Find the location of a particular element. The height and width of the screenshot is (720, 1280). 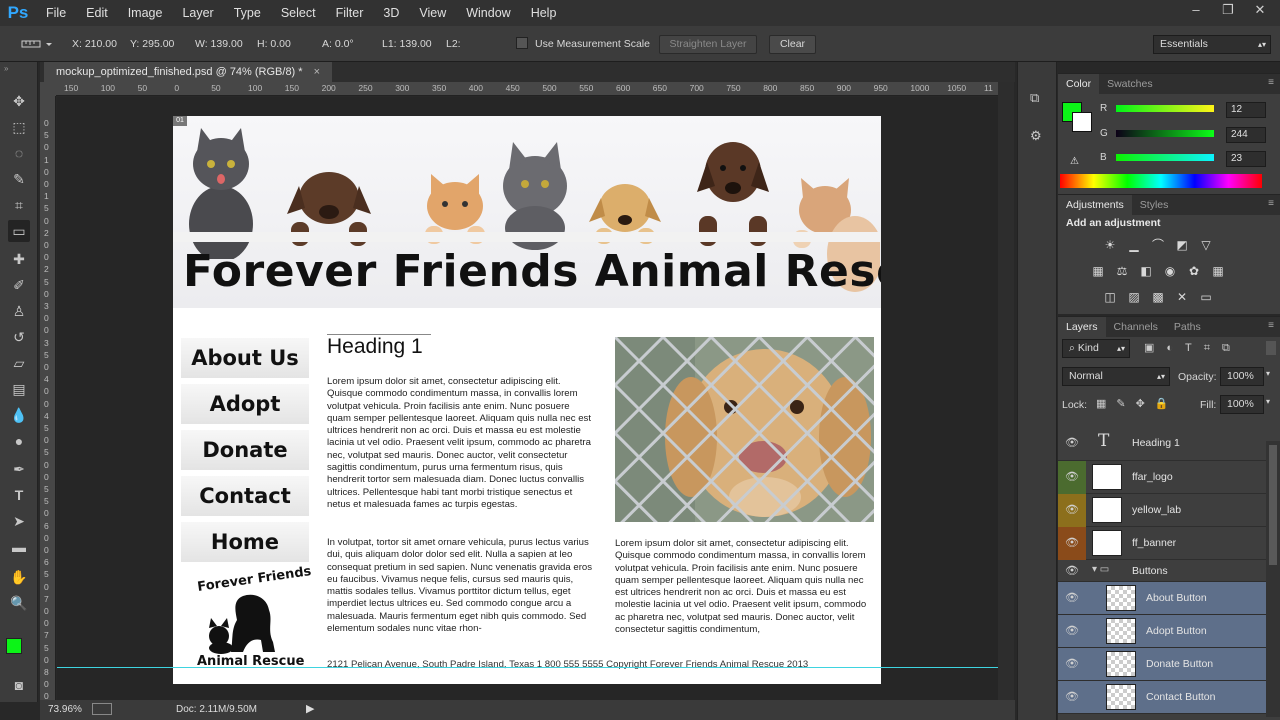

black-white-icon: ◧ is located at coordinates (1146, 271).